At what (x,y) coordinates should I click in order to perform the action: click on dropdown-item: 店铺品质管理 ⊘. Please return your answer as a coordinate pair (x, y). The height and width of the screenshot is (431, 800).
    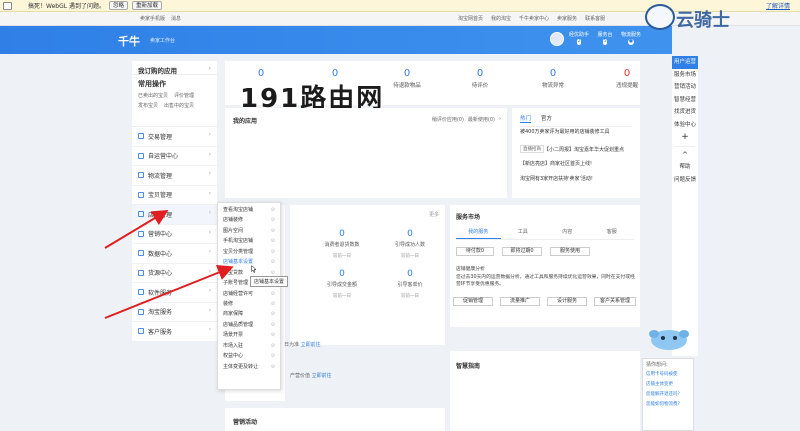
    Looking at the image, I should click on (249, 325).